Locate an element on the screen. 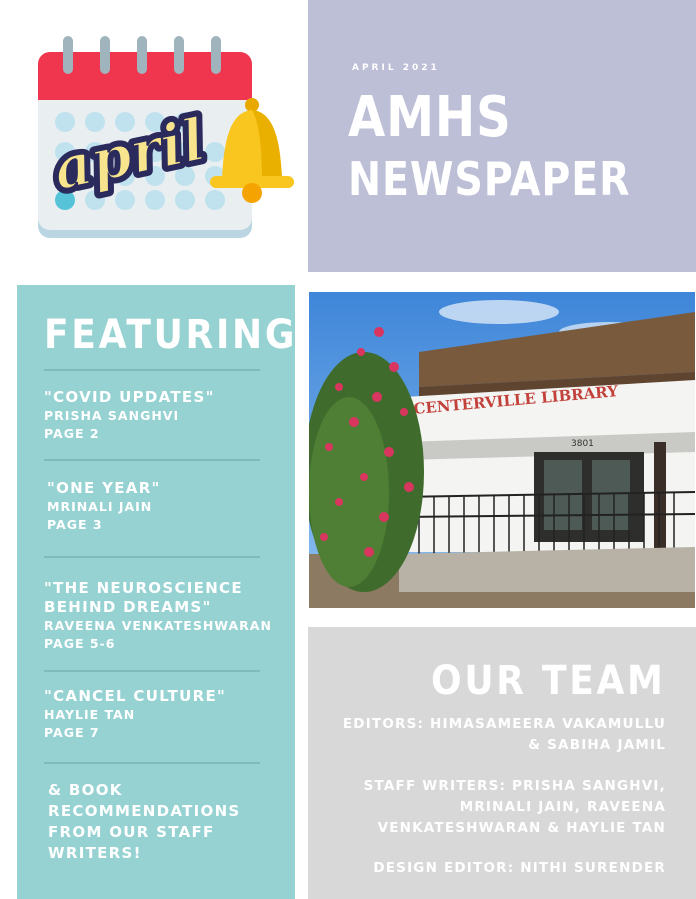 This screenshot has height=899, width=696. calendar-illustration: april april is located at coordinates (166, 137).